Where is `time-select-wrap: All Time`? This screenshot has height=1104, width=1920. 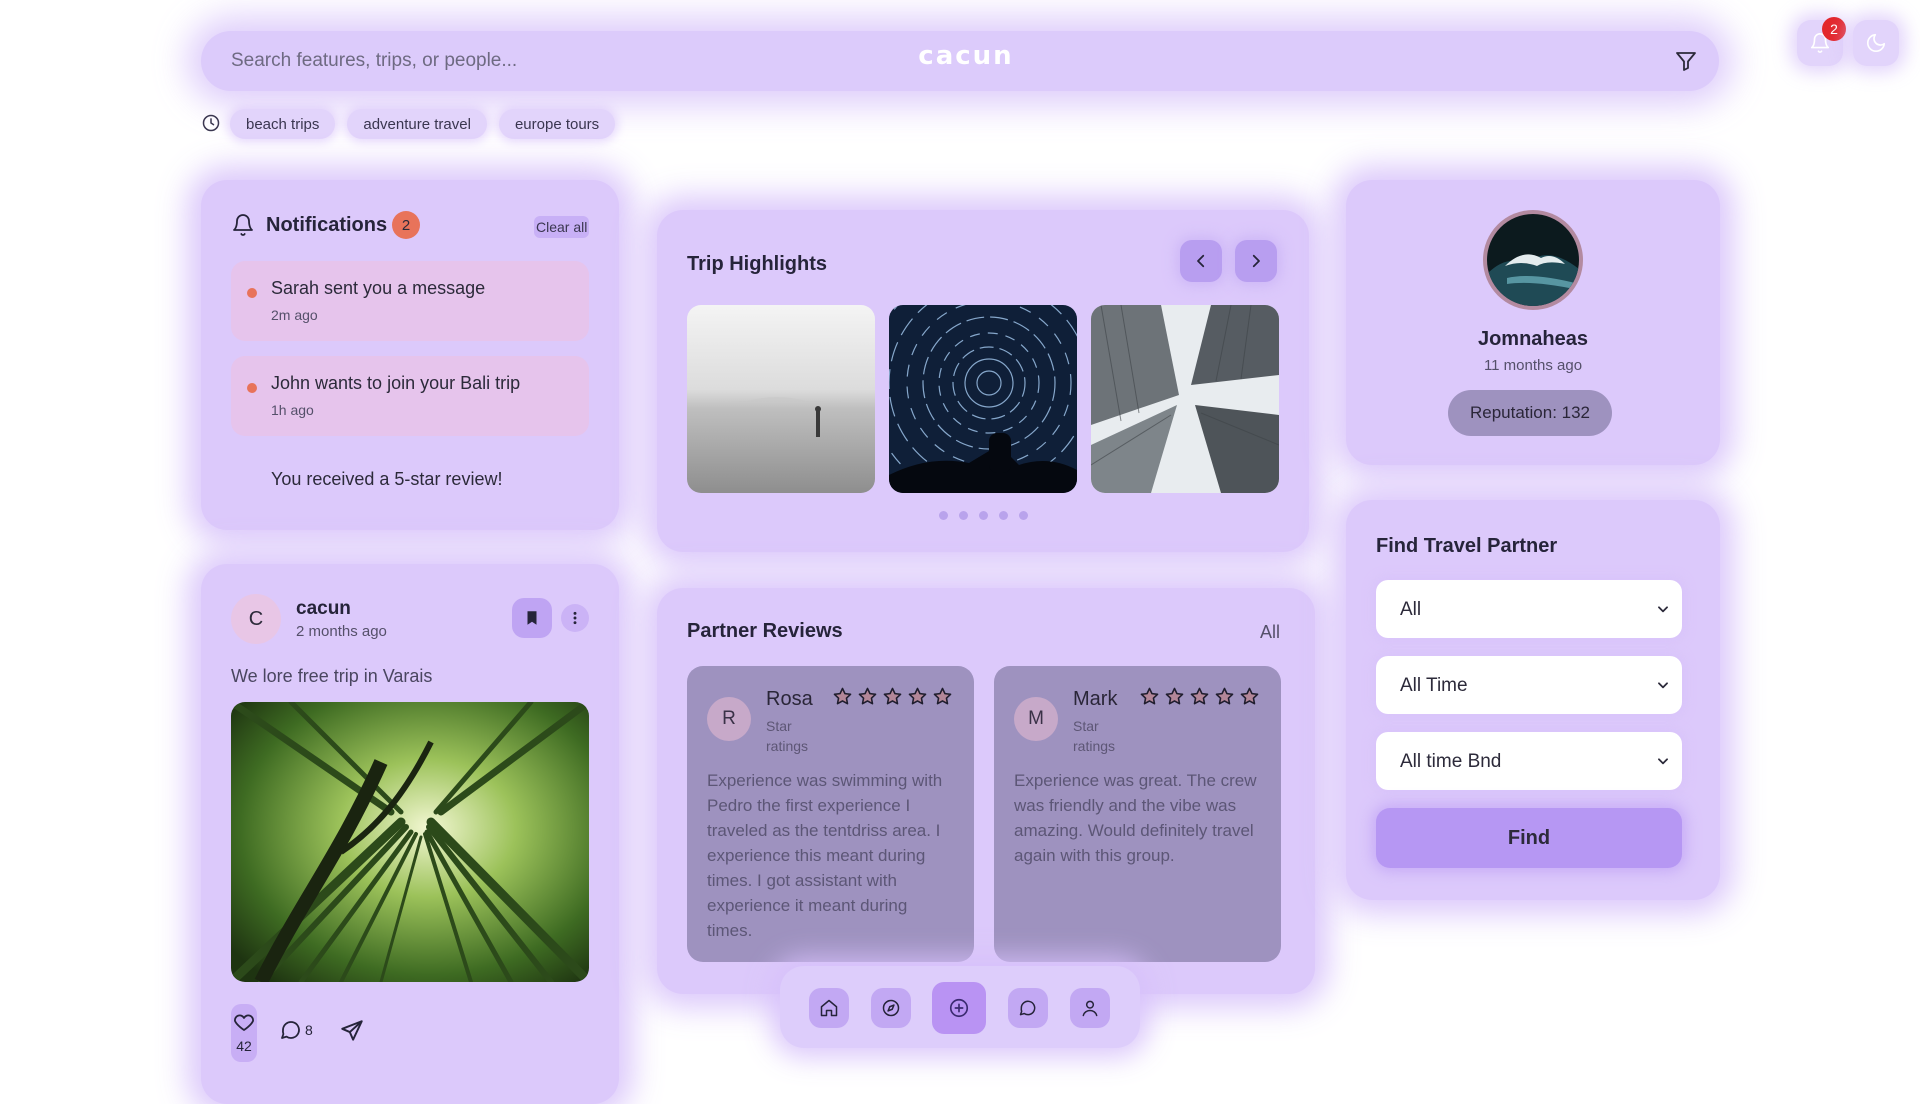 time-select-wrap: All Time is located at coordinates (1529, 685).